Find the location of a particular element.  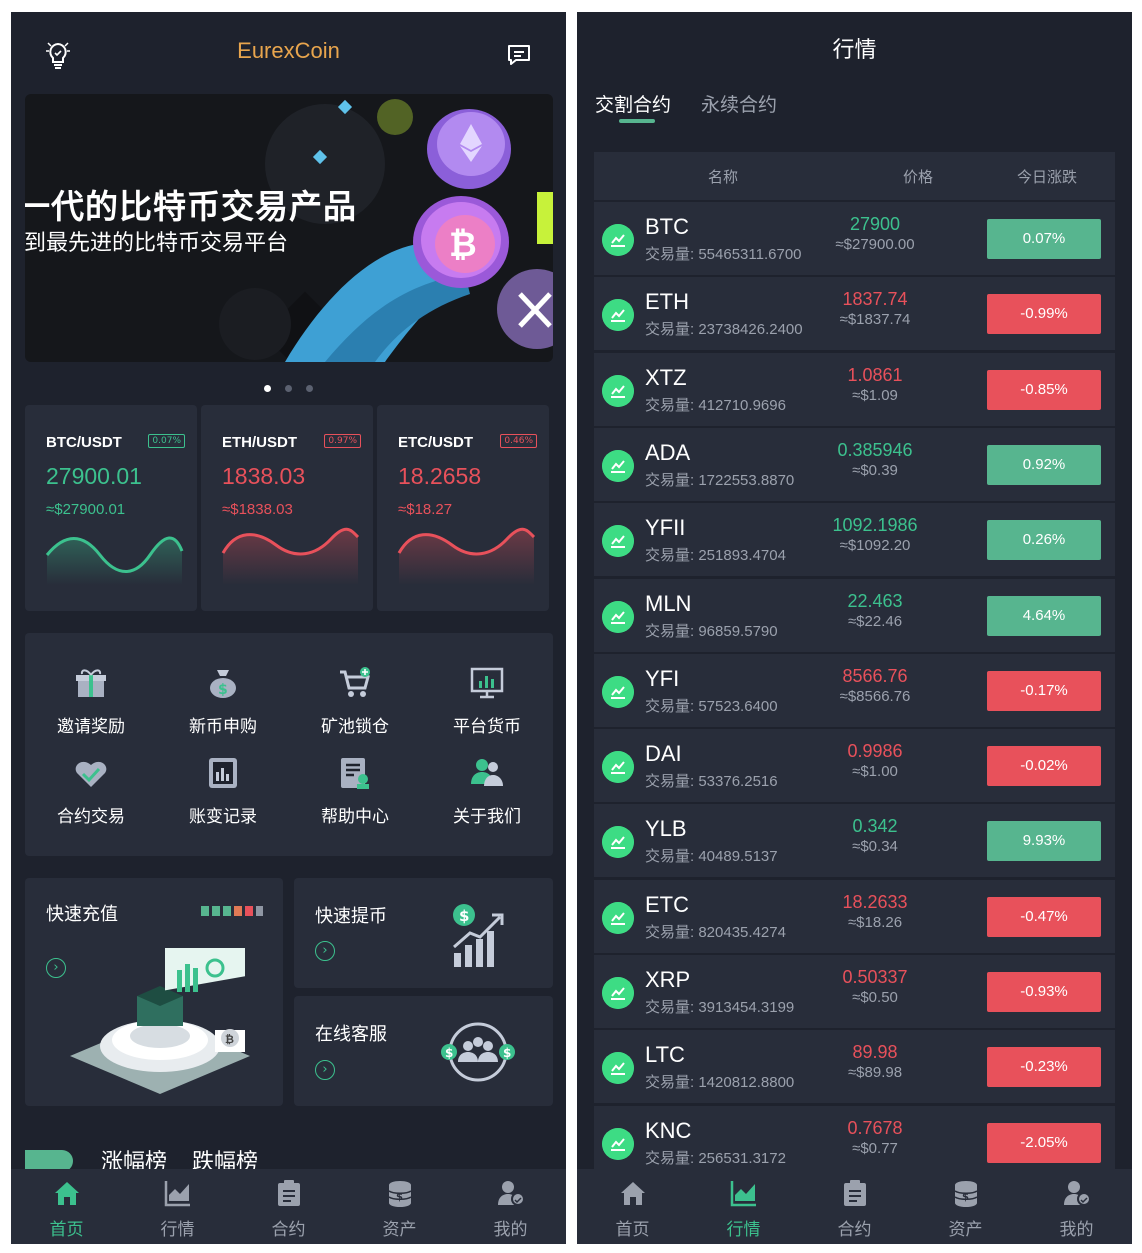

coin-symbol: YLB is located at coordinates (666, 829).